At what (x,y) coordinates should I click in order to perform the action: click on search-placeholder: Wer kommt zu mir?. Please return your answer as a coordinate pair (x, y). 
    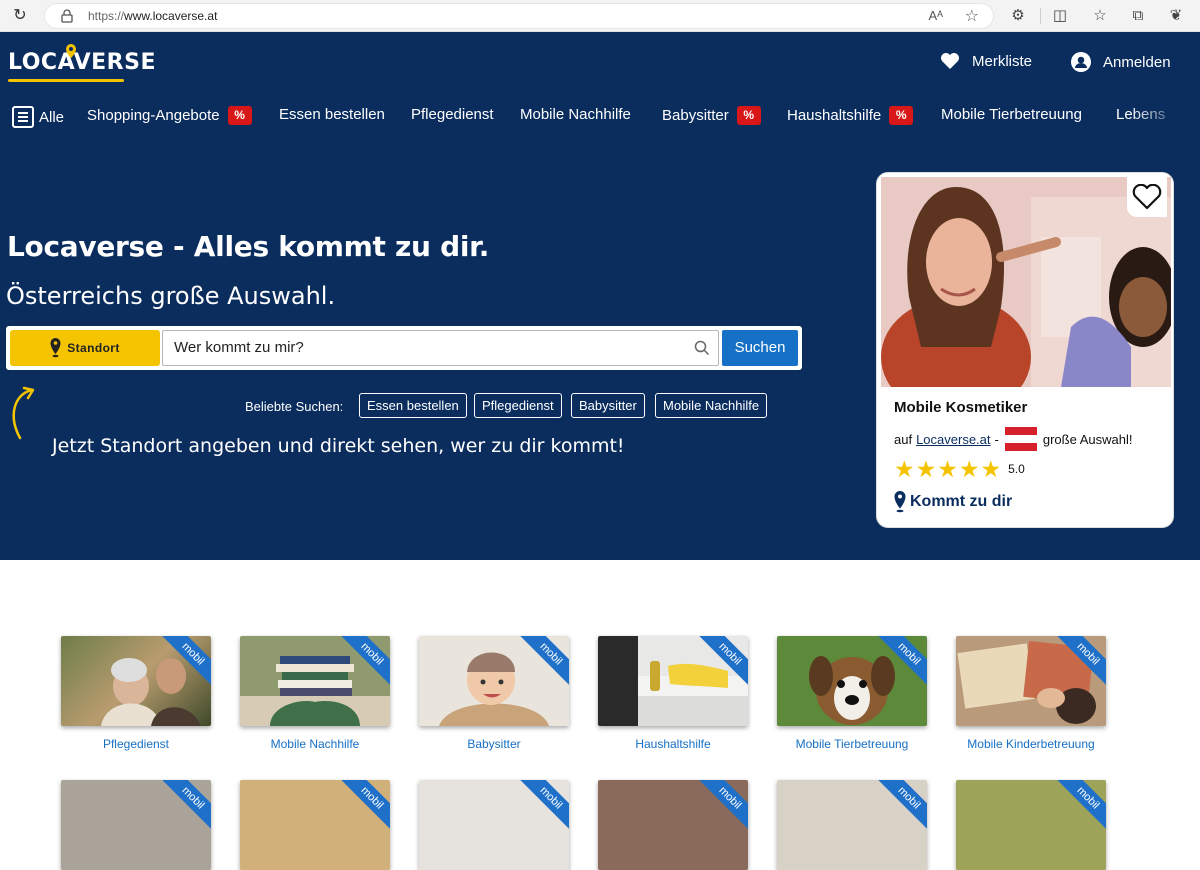
    Looking at the image, I should click on (239, 347).